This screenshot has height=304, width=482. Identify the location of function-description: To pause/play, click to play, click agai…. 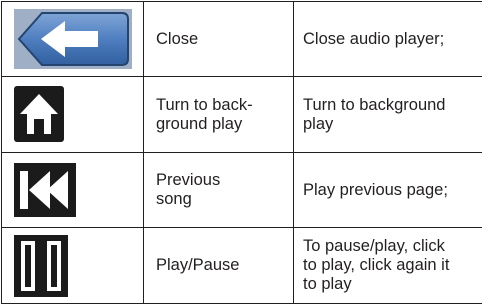
(387, 265).